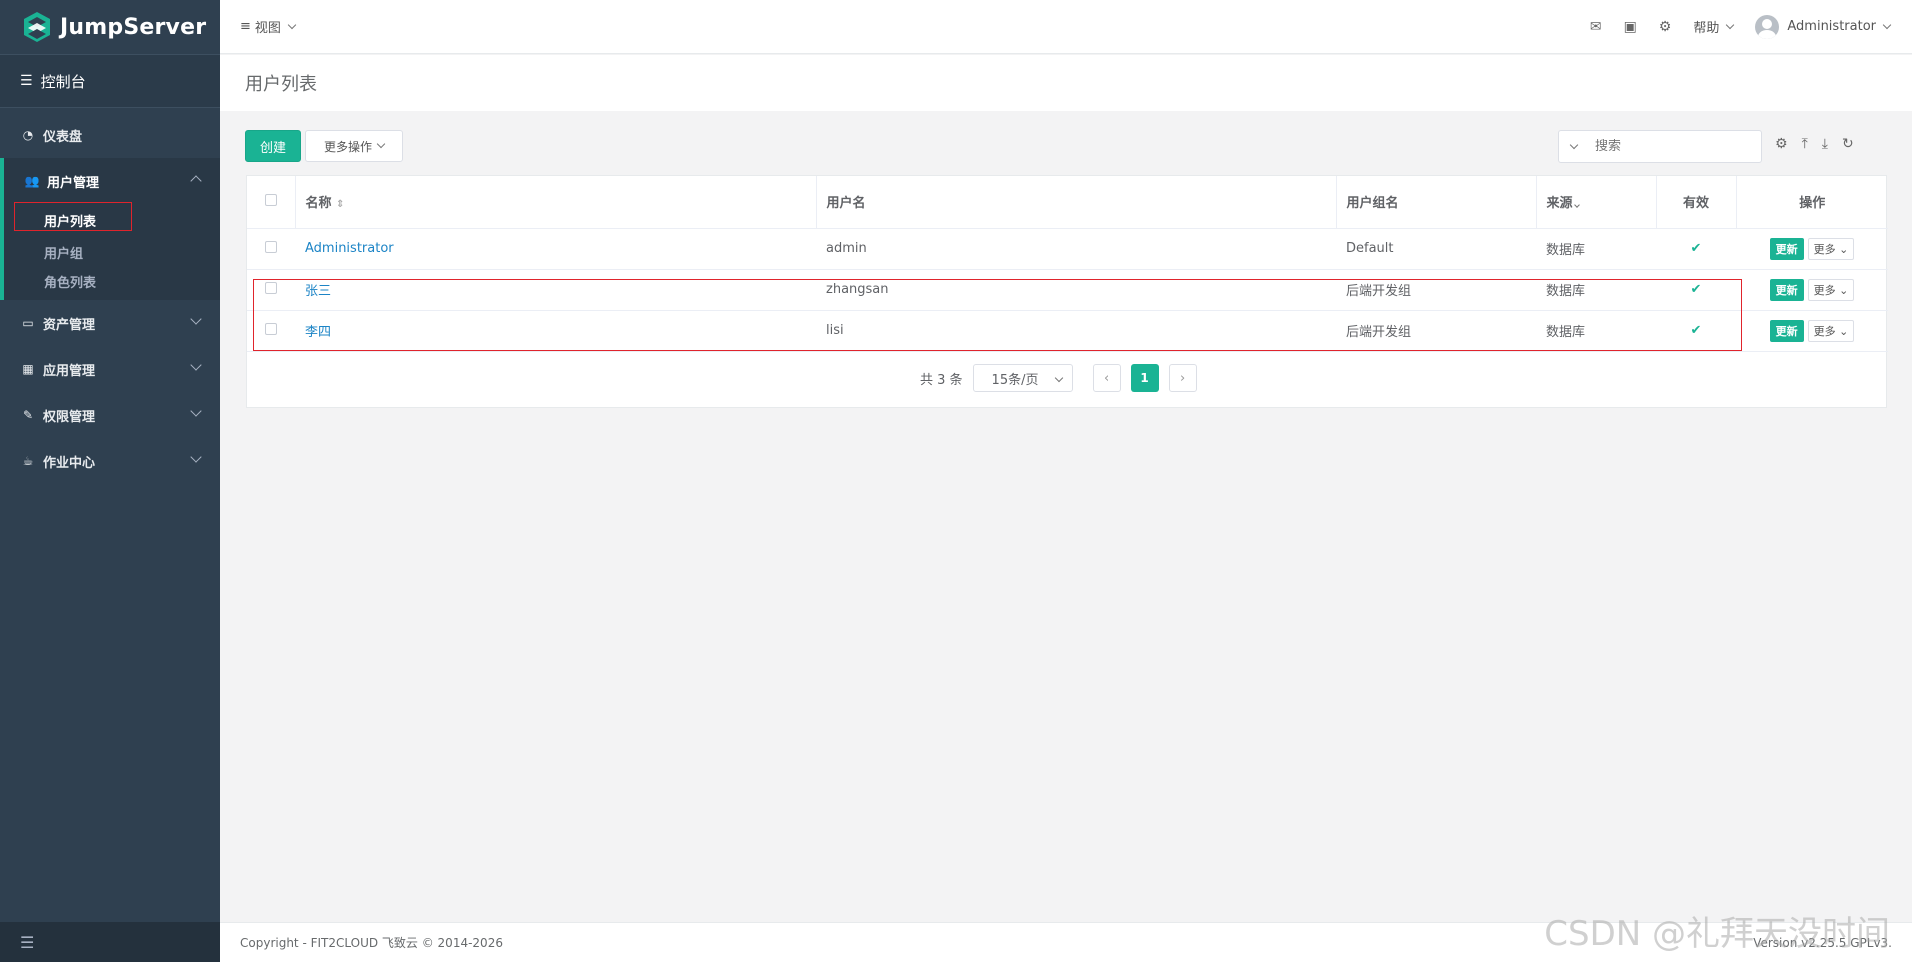 Image resolution: width=1912 pixels, height=962 pixels. Describe the element at coordinates (1015, 380) in the screenshot. I see `page-size-value: 15条/页` at that location.